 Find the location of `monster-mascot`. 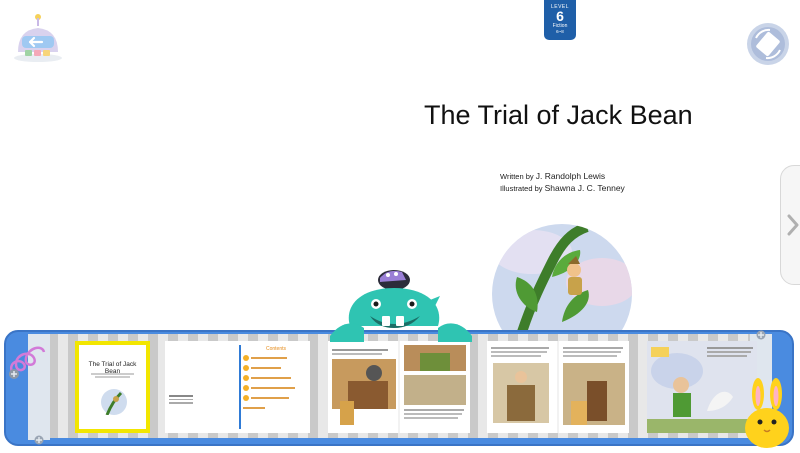

monster-mascot is located at coordinates (401, 308).